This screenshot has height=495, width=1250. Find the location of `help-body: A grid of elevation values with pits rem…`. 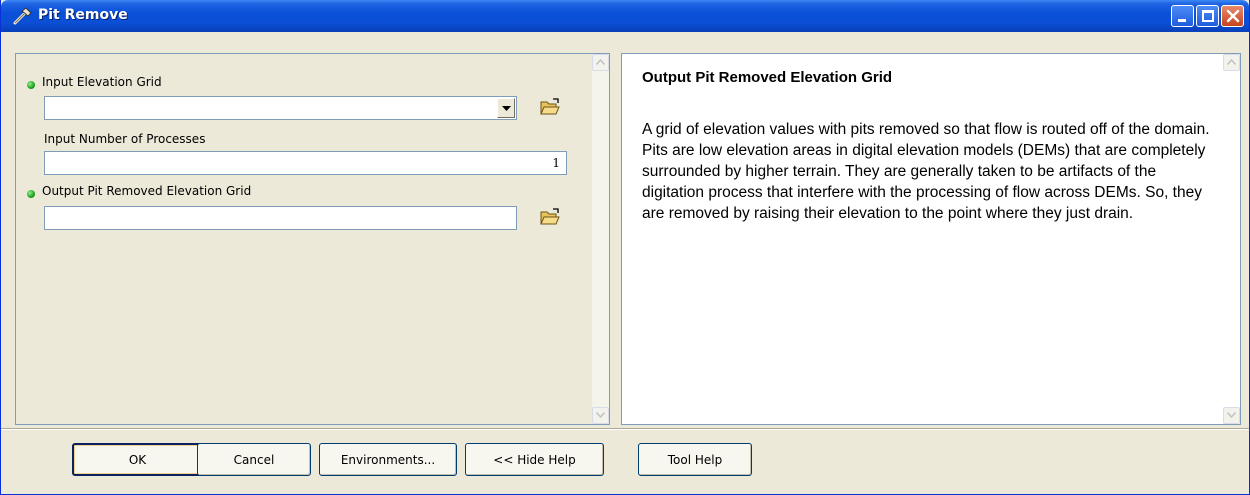

help-body: A grid of elevation values with pits rem… is located at coordinates (926, 171).